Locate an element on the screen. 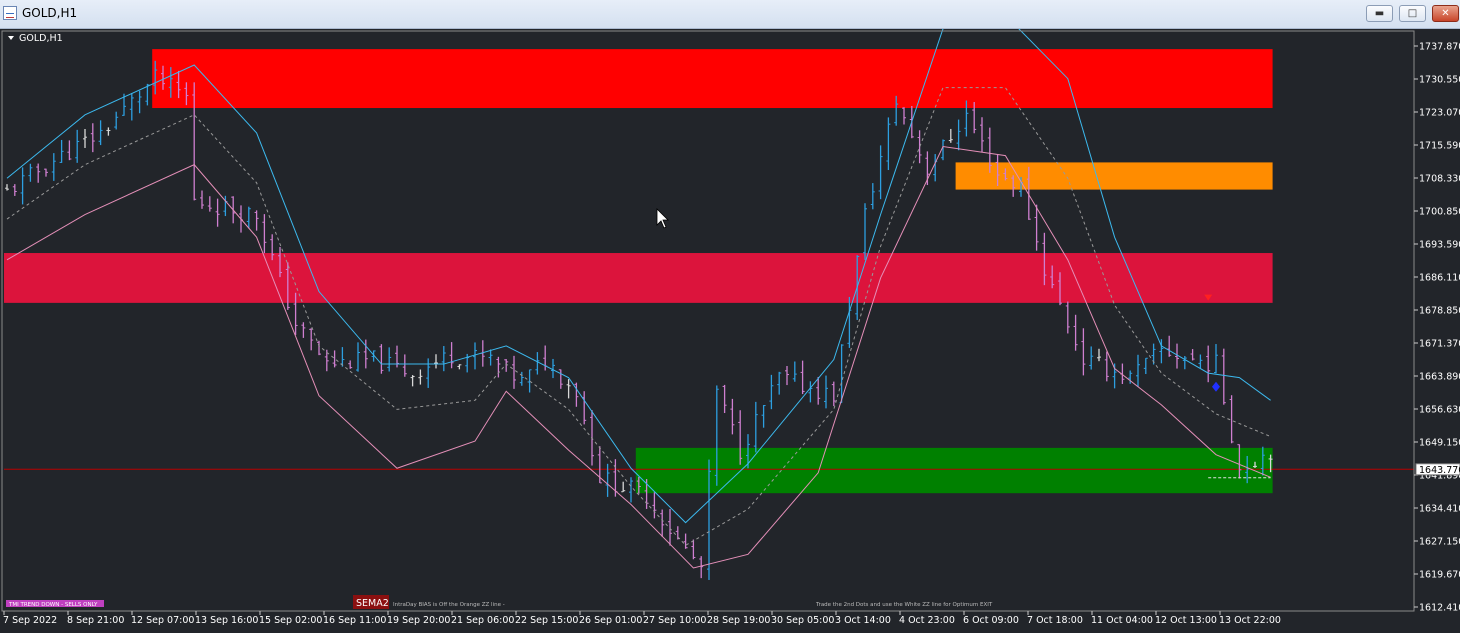  x-tick-label: 7 Oct 18:00 is located at coordinates (1055, 620).